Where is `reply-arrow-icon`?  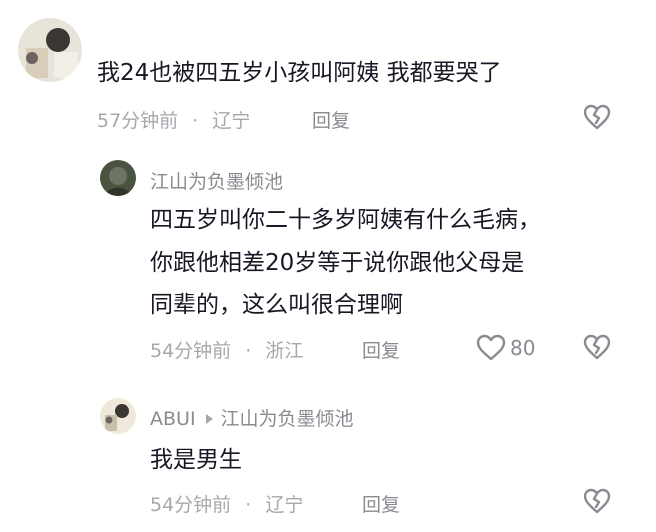
reply-arrow-icon is located at coordinates (209, 418).